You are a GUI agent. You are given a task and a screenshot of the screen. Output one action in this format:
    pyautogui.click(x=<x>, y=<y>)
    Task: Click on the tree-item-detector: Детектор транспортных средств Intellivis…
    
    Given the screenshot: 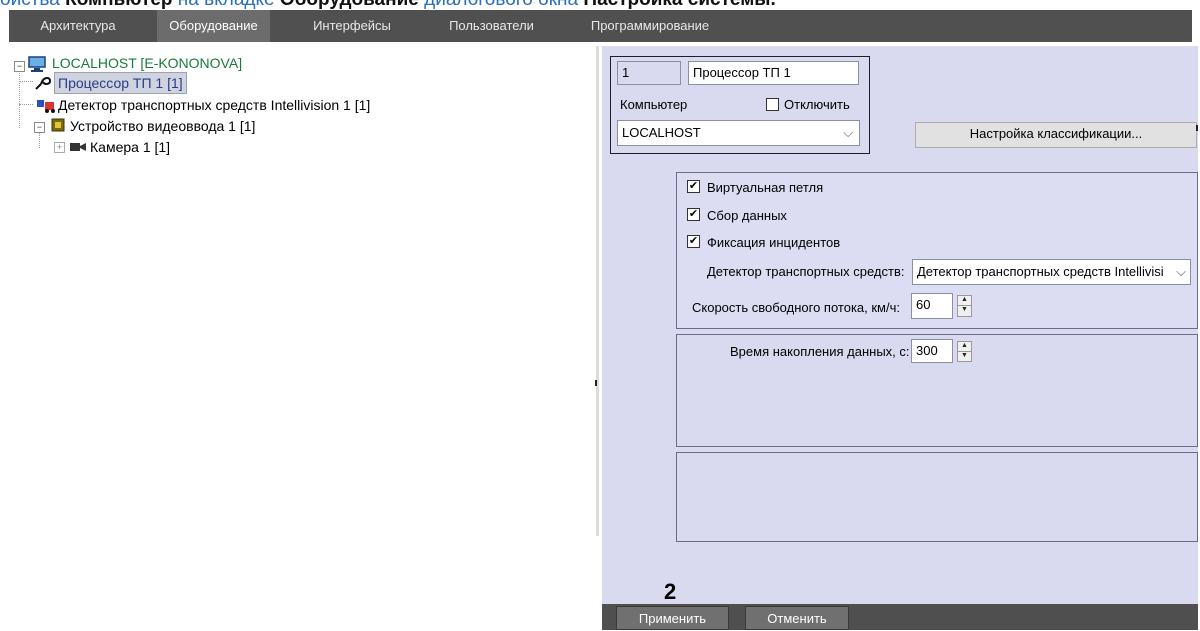 What is the action you would take?
    pyautogui.click(x=214, y=105)
    